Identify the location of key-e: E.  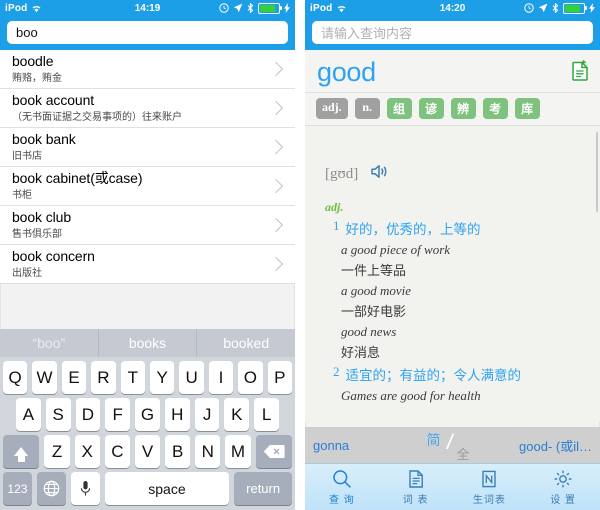
(74, 377).